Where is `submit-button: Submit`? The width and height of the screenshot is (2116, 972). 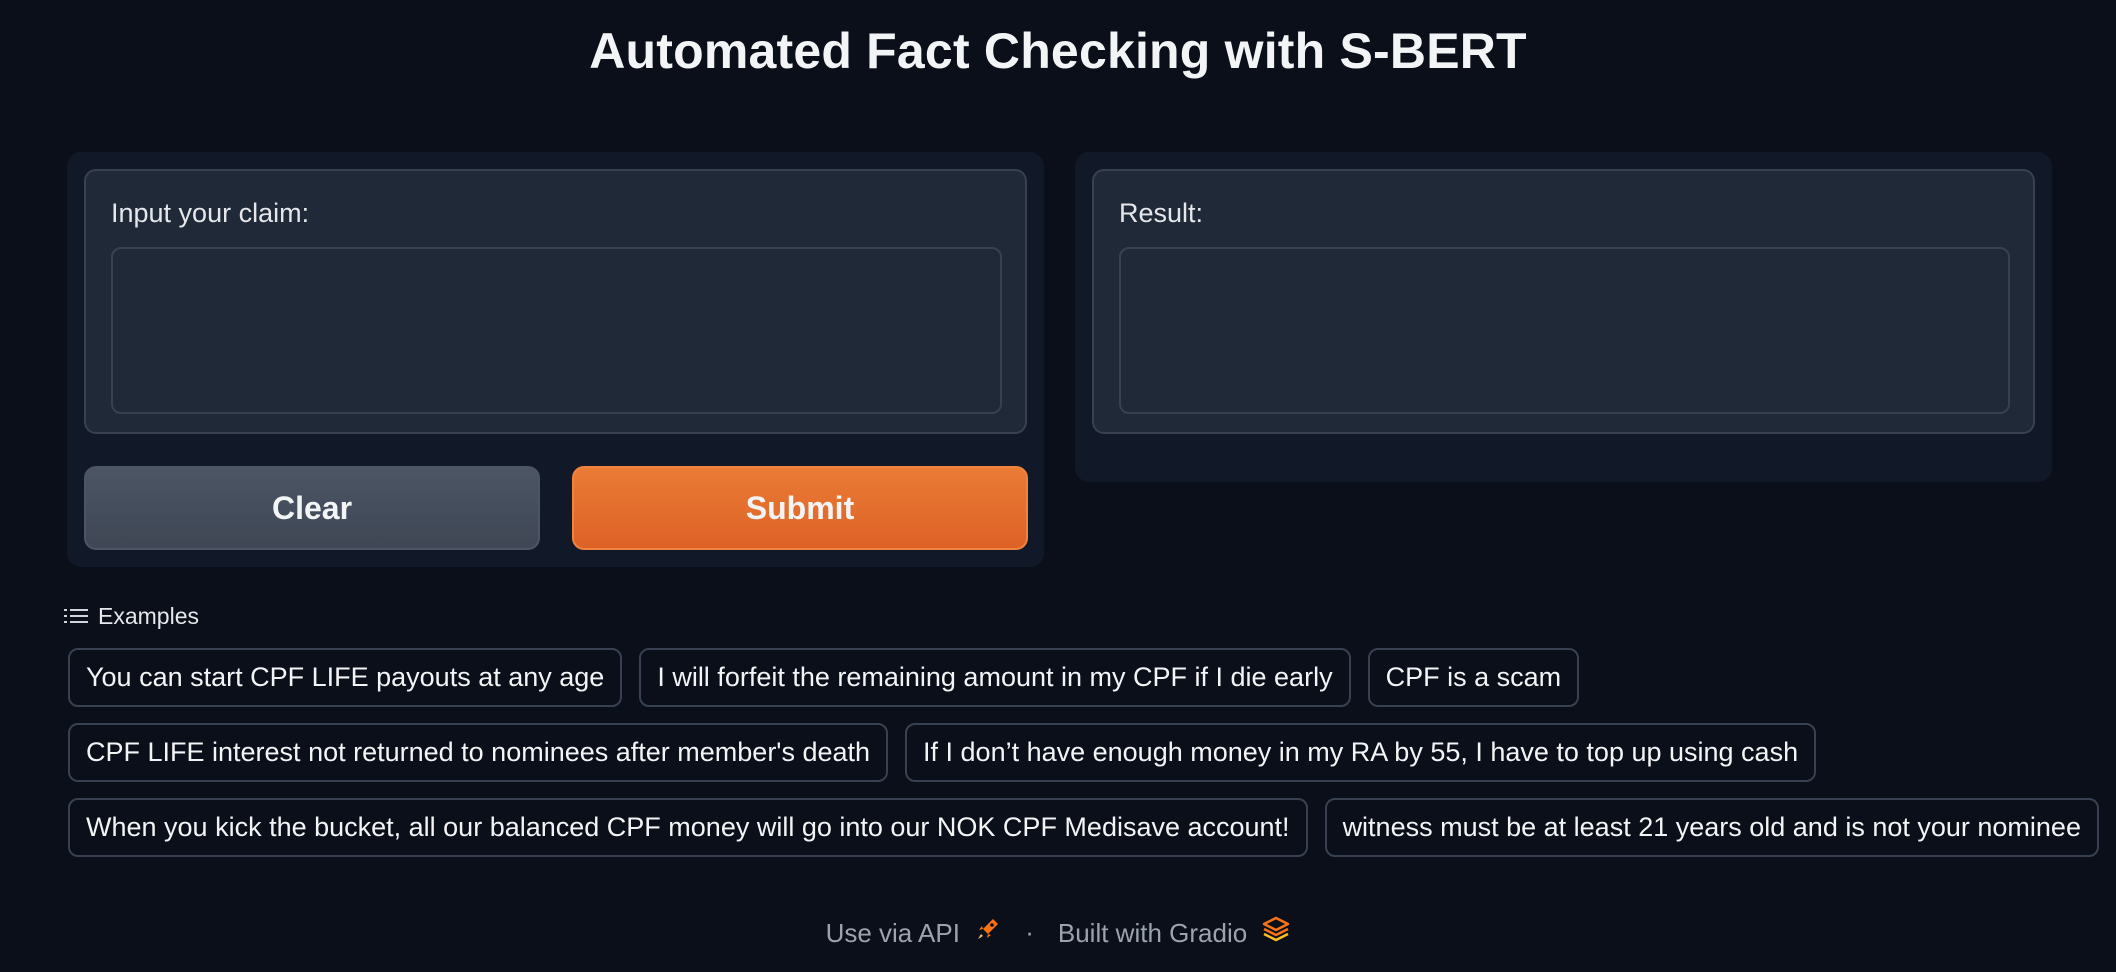
submit-button: Submit is located at coordinates (800, 508).